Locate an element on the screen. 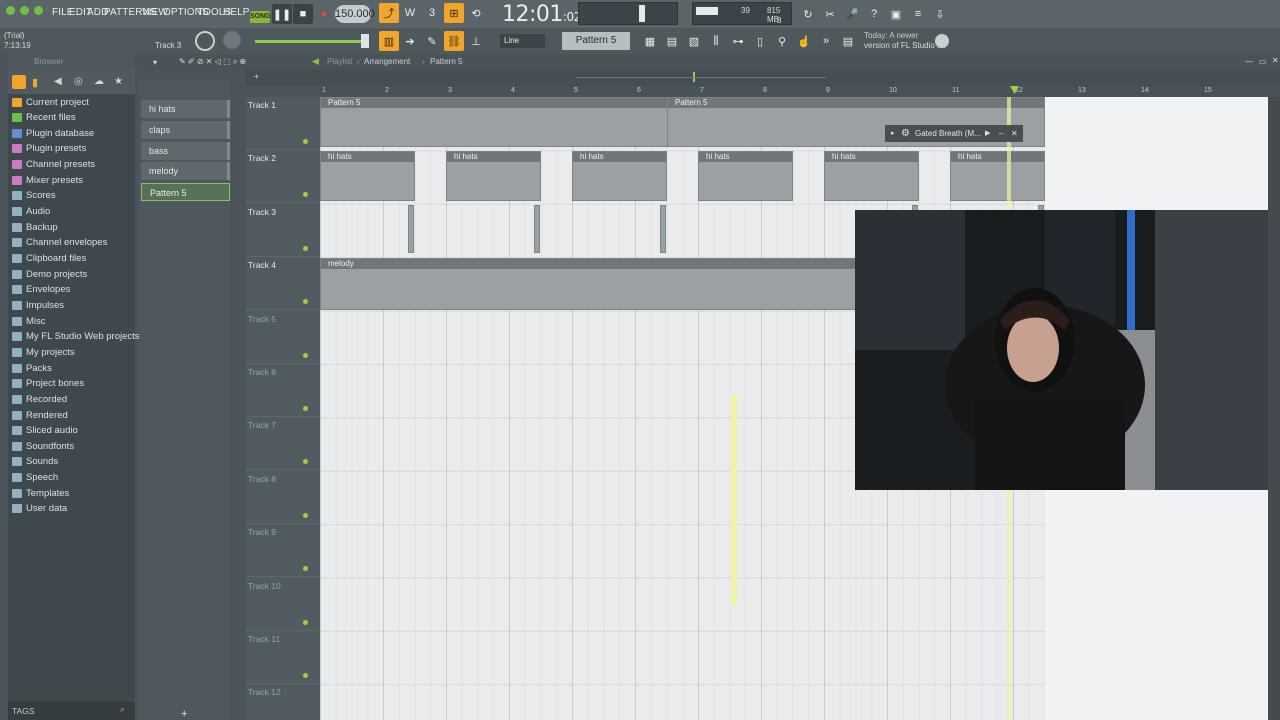 This screenshot has width=1280, height=720. snap-select: Line is located at coordinates (522, 41).